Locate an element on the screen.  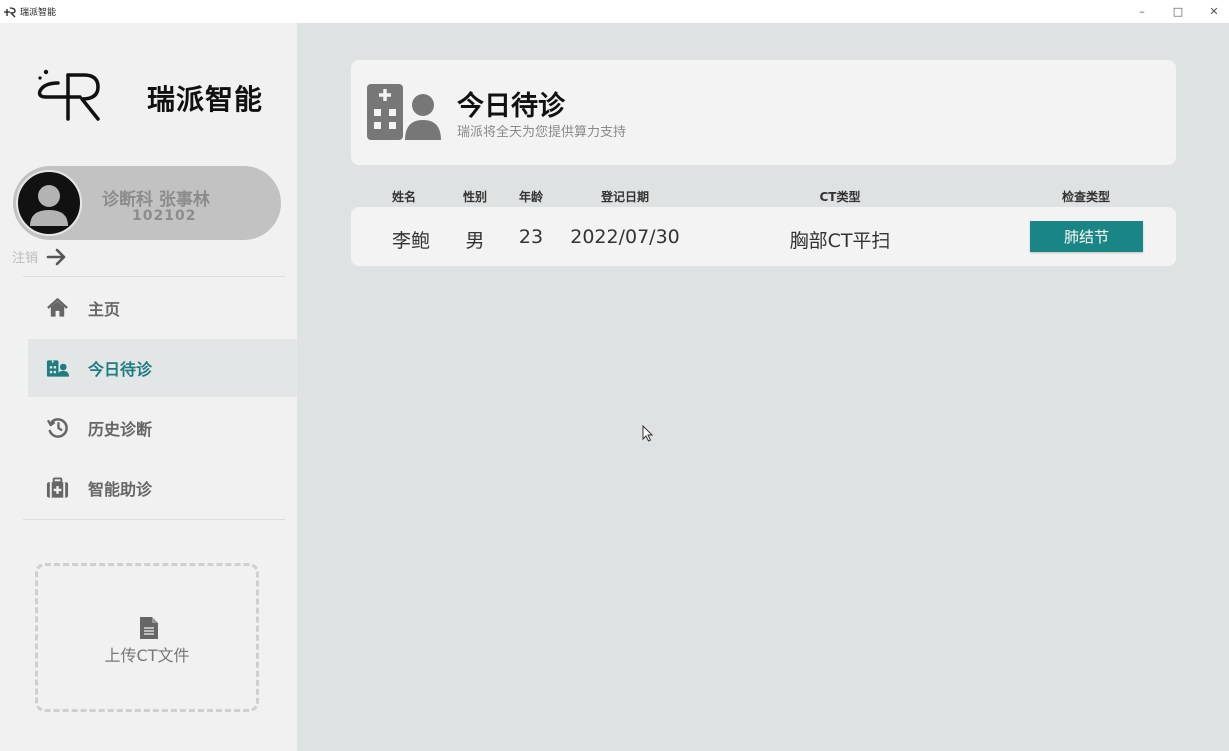
avatar is located at coordinates (49, 203).